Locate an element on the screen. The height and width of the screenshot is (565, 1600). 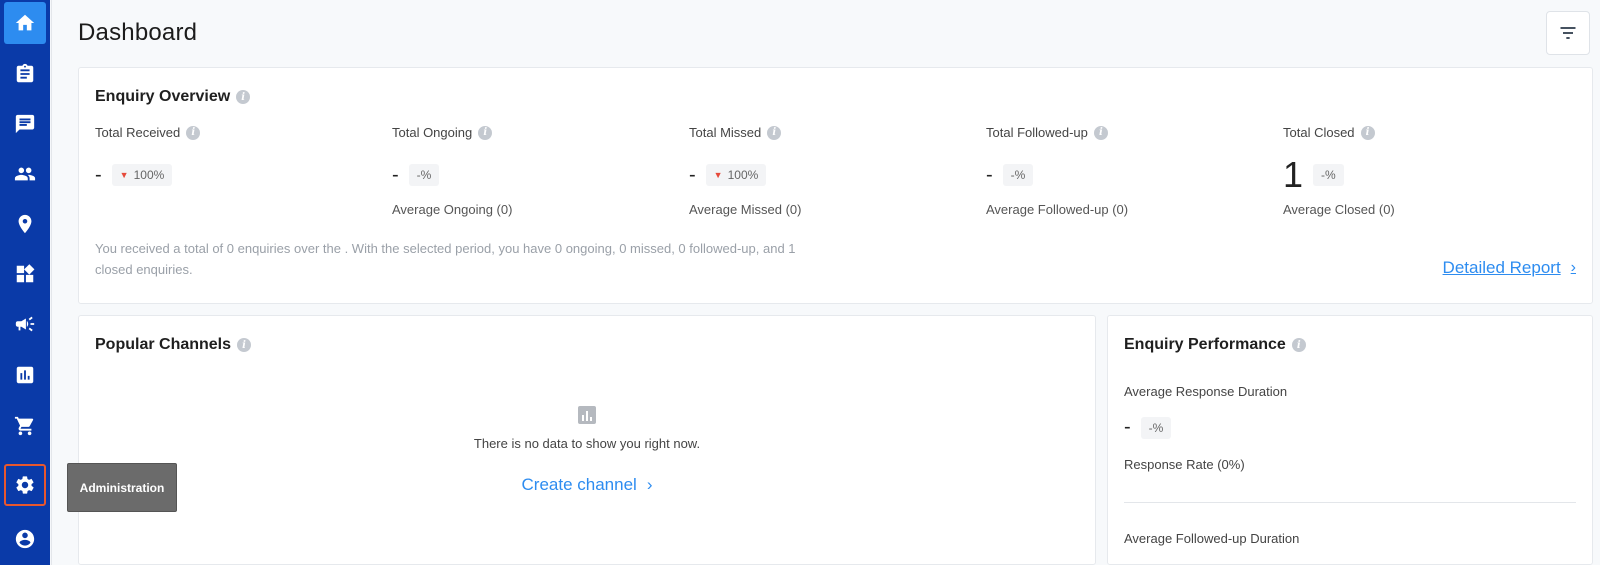
nav-locations is located at coordinates (25, 224).